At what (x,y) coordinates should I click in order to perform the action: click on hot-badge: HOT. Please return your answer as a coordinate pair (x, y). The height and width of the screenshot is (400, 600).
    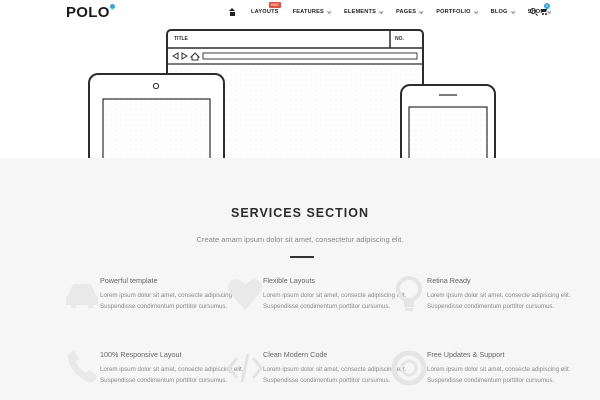
    Looking at the image, I should click on (275, 5).